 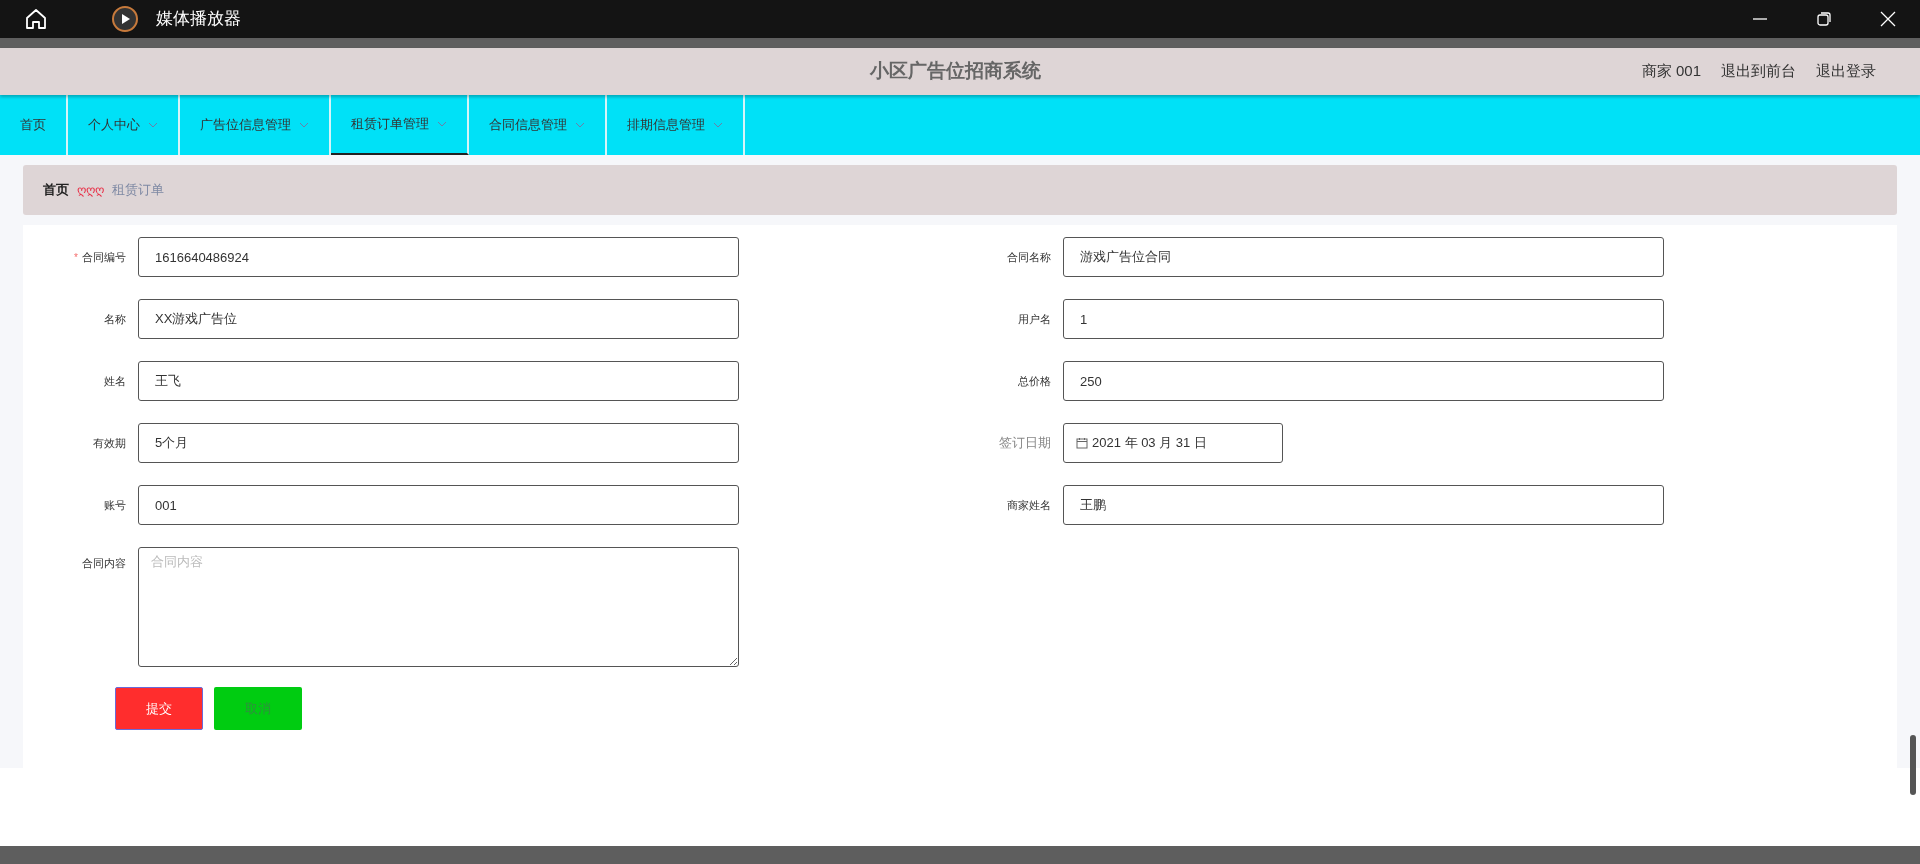 I want to click on header-link: 退出登录, so click(x=1846, y=71).